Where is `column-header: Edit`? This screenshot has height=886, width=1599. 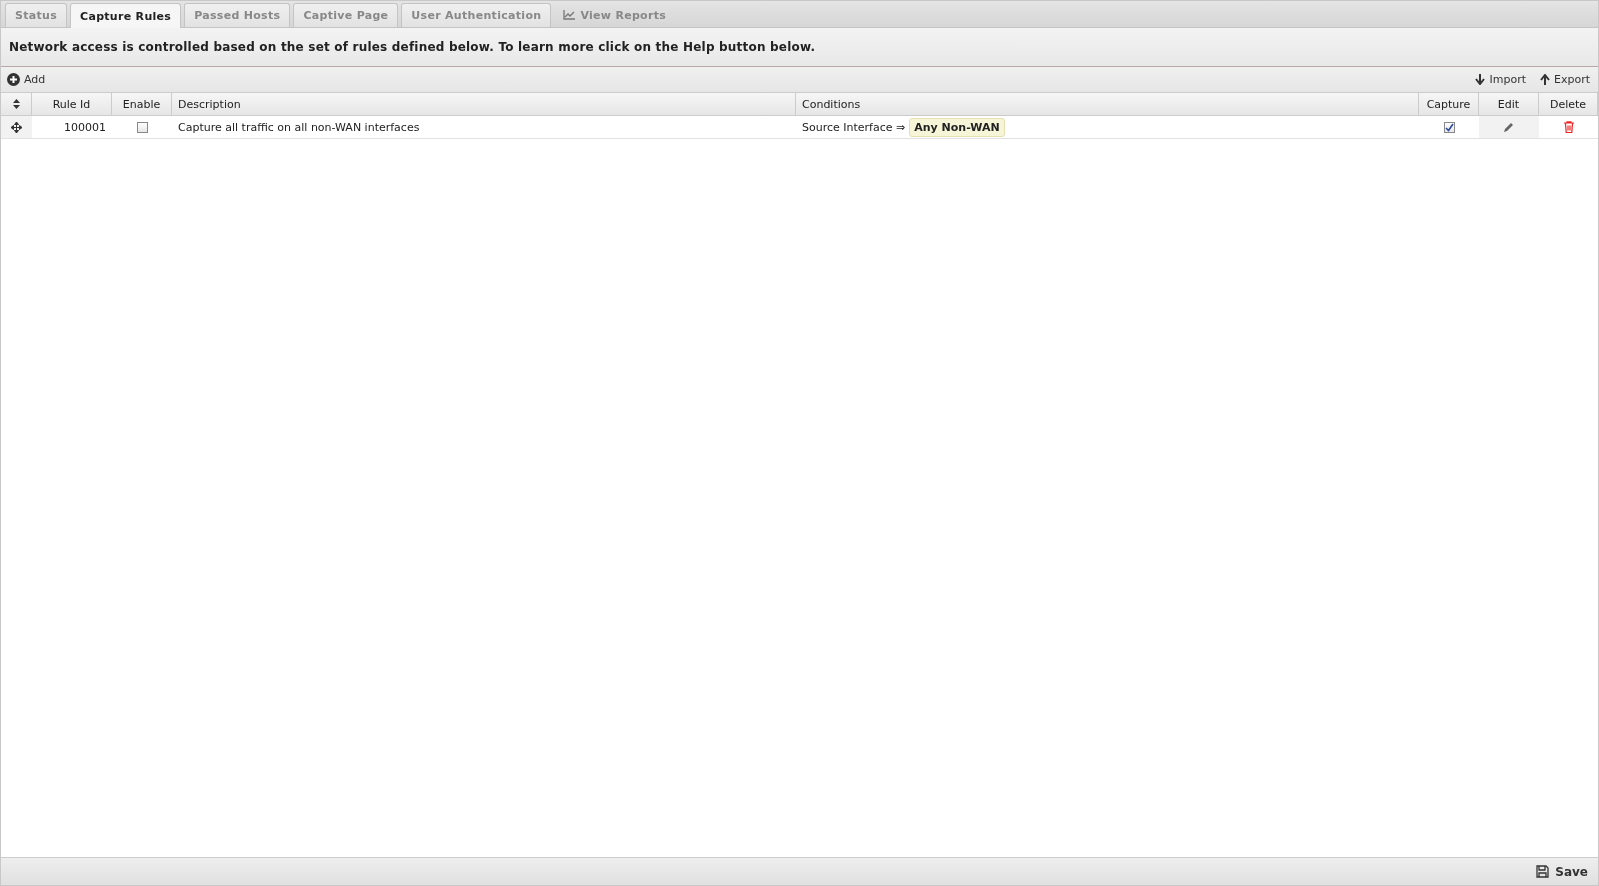 column-header: Edit is located at coordinates (1509, 104).